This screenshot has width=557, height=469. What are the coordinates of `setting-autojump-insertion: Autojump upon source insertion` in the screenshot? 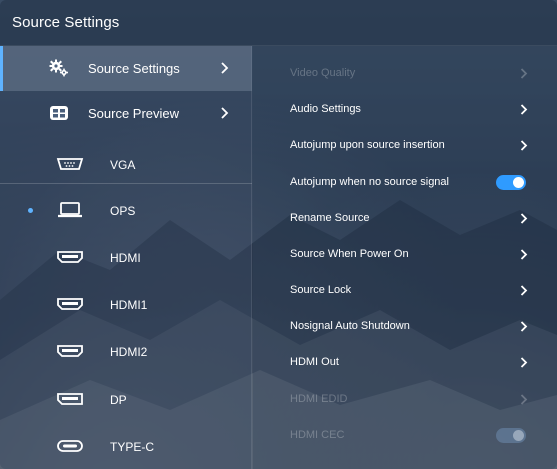 It's located at (405, 146).